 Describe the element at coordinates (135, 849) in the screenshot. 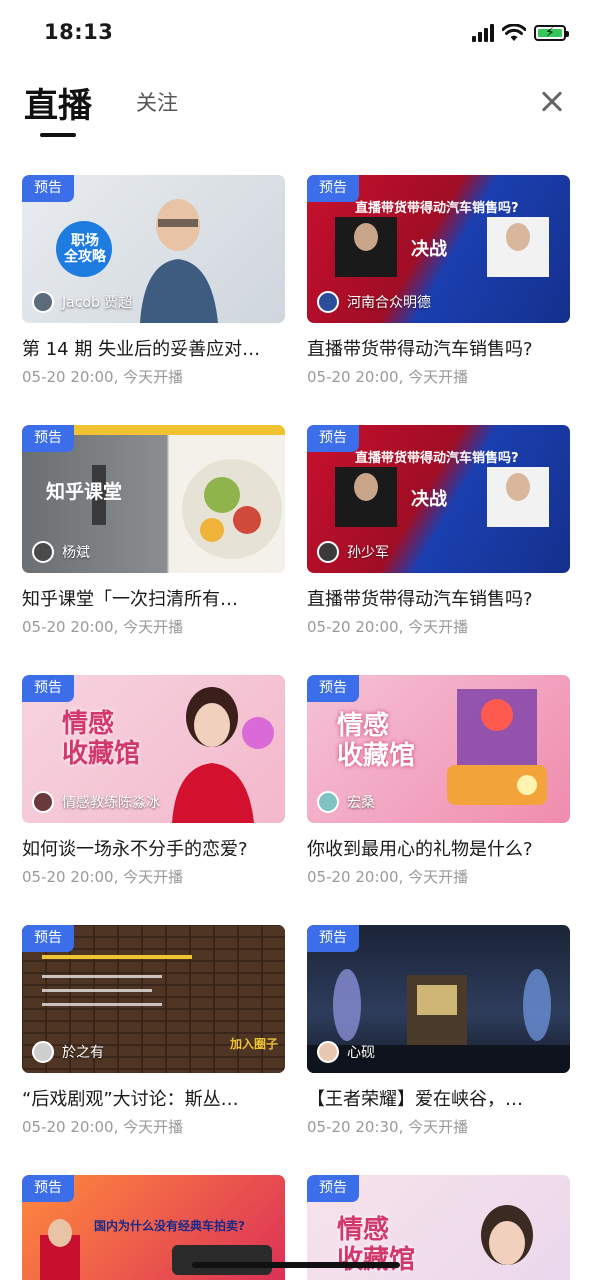

I see `live-title: 如何谈一场永不分手的恋爱?` at that location.